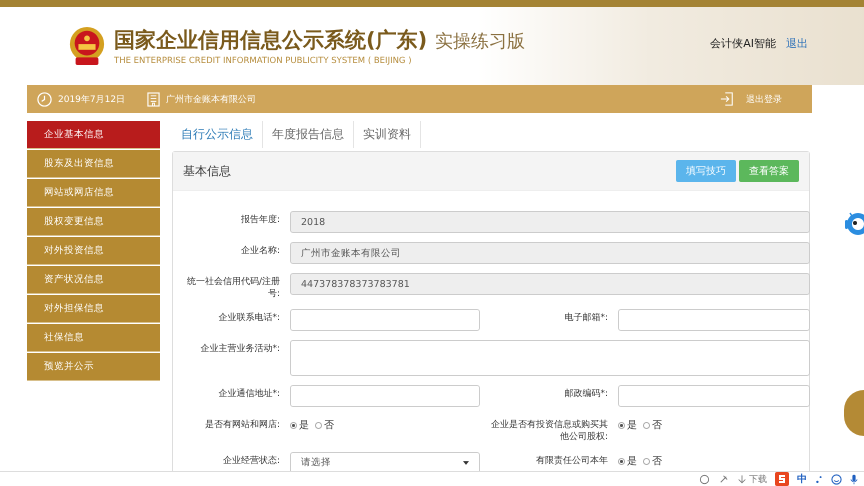 The height and width of the screenshot is (486, 864). I want to click on site-subtitle: THE ENTERPRISE CREDIT INFORMATION PUBLICITY SYSTEM ( BEIJING ), so click(263, 61).